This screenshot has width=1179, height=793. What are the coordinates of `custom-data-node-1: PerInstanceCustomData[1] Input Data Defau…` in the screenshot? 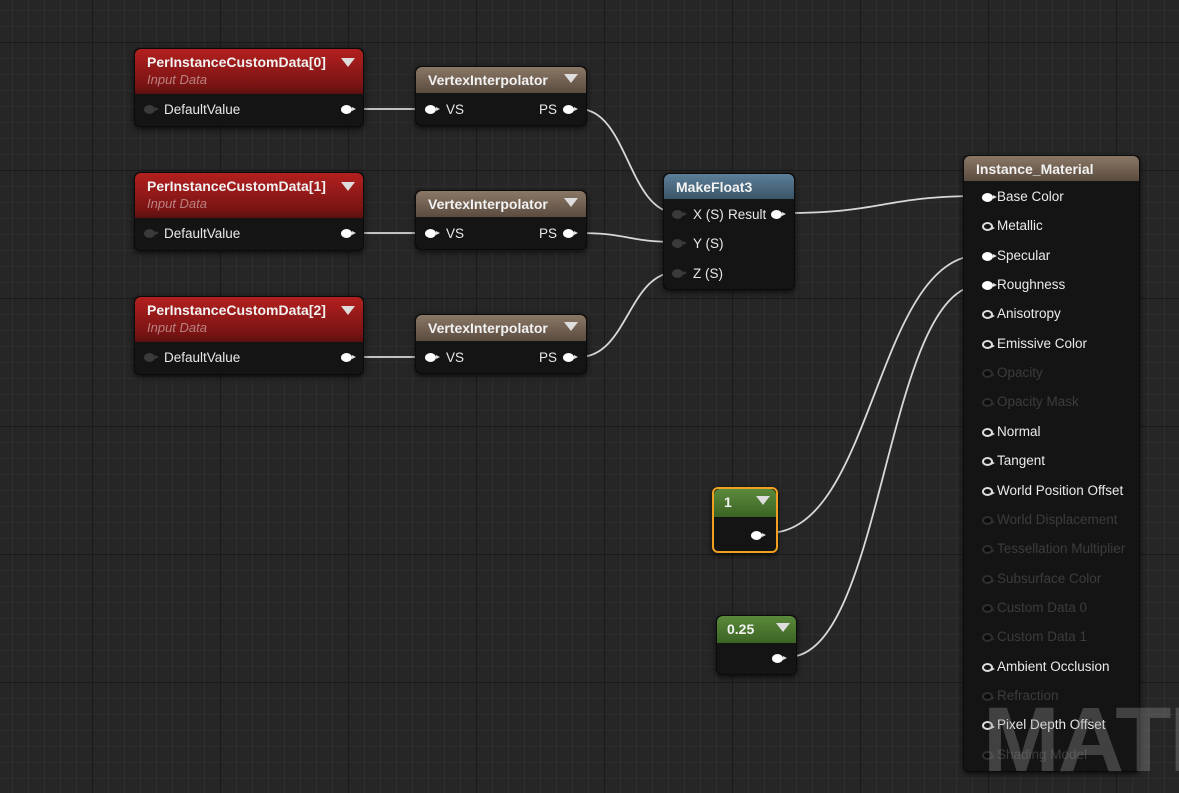 It's located at (249, 211).